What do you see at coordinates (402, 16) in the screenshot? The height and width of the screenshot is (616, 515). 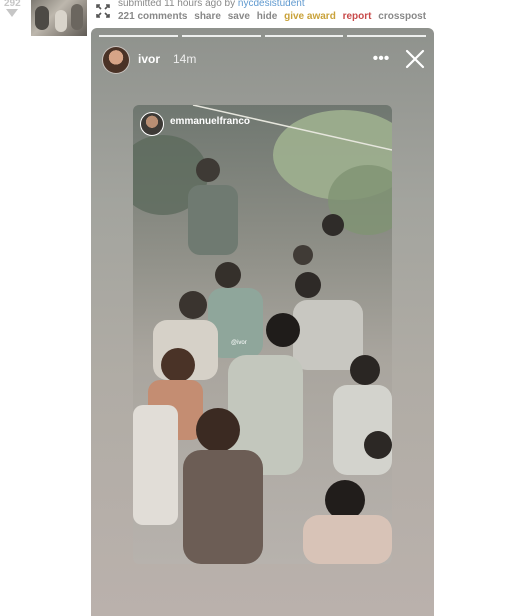 I see `crosspost-button: crosspost` at bounding box center [402, 16].